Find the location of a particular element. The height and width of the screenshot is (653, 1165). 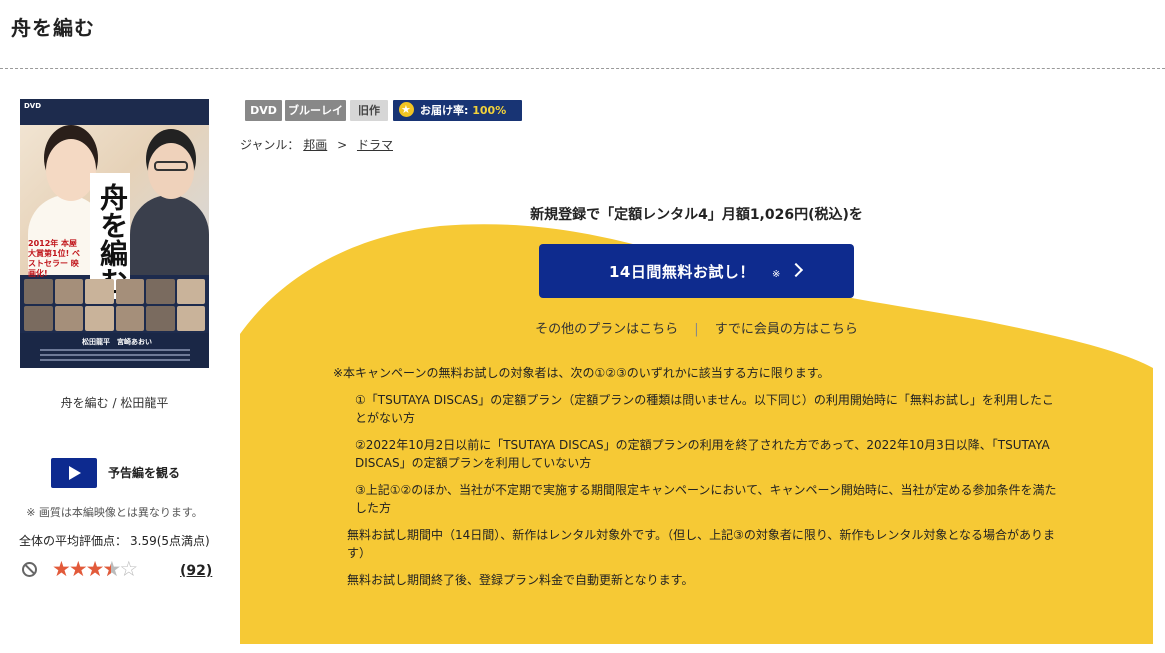

product-caption: 舟を編む / 松田龍平 is located at coordinates (114, 403).